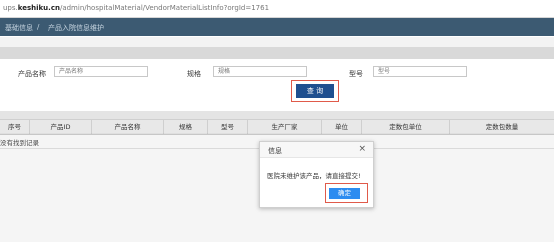 Image resolution: width=554 pixels, height=242 pixels. What do you see at coordinates (186, 127) in the screenshot?
I see `column-header-spec: 规格` at bounding box center [186, 127].